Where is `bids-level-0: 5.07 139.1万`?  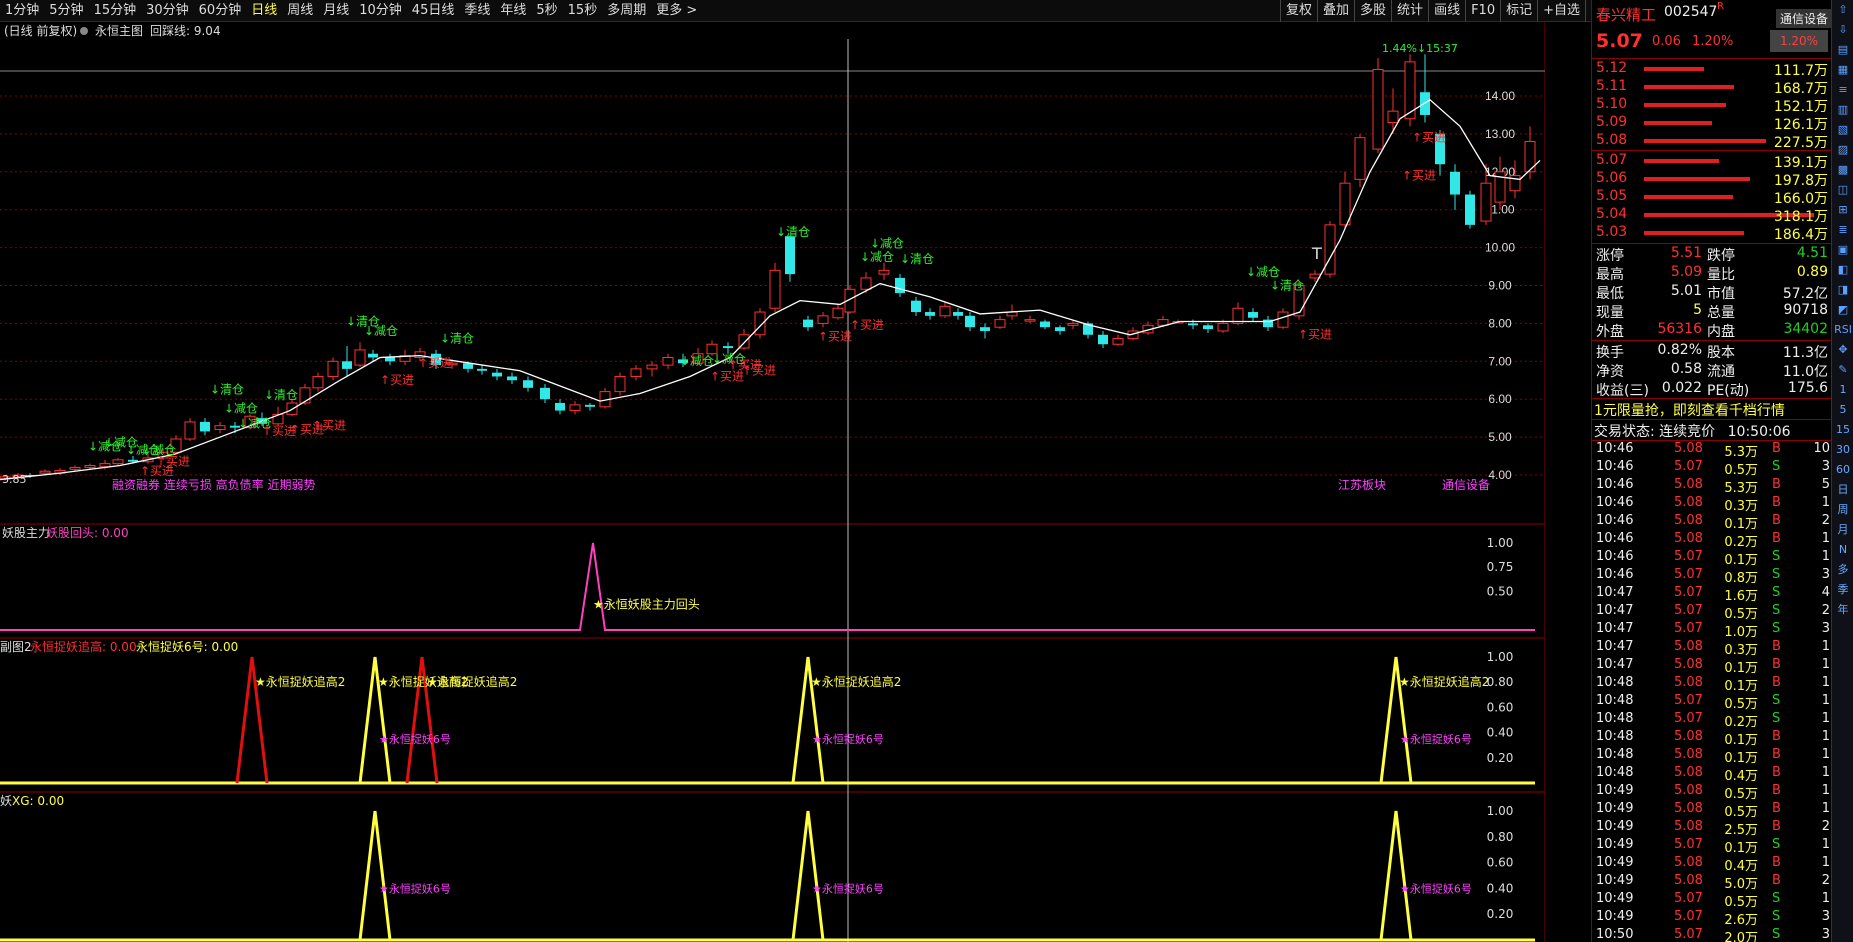 bids-level-0: 5.07 139.1万 is located at coordinates (1712, 161).